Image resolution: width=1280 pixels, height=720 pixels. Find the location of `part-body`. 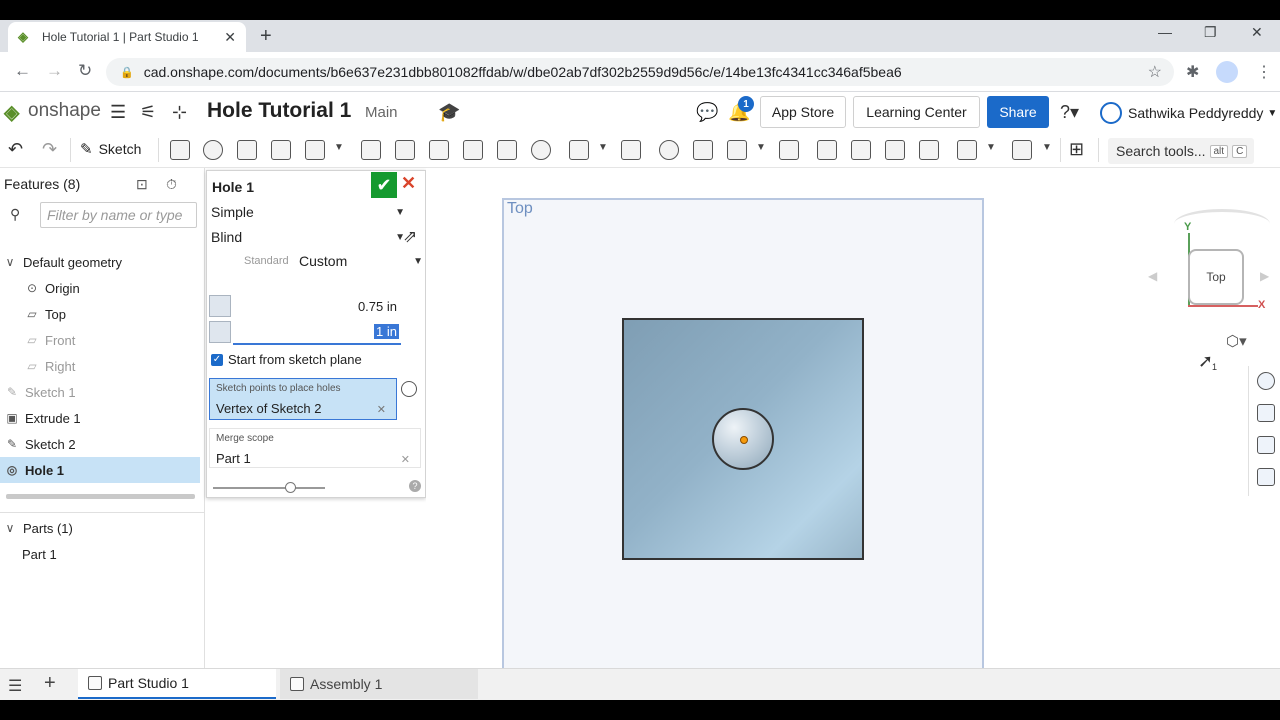

part-body is located at coordinates (743, 439).